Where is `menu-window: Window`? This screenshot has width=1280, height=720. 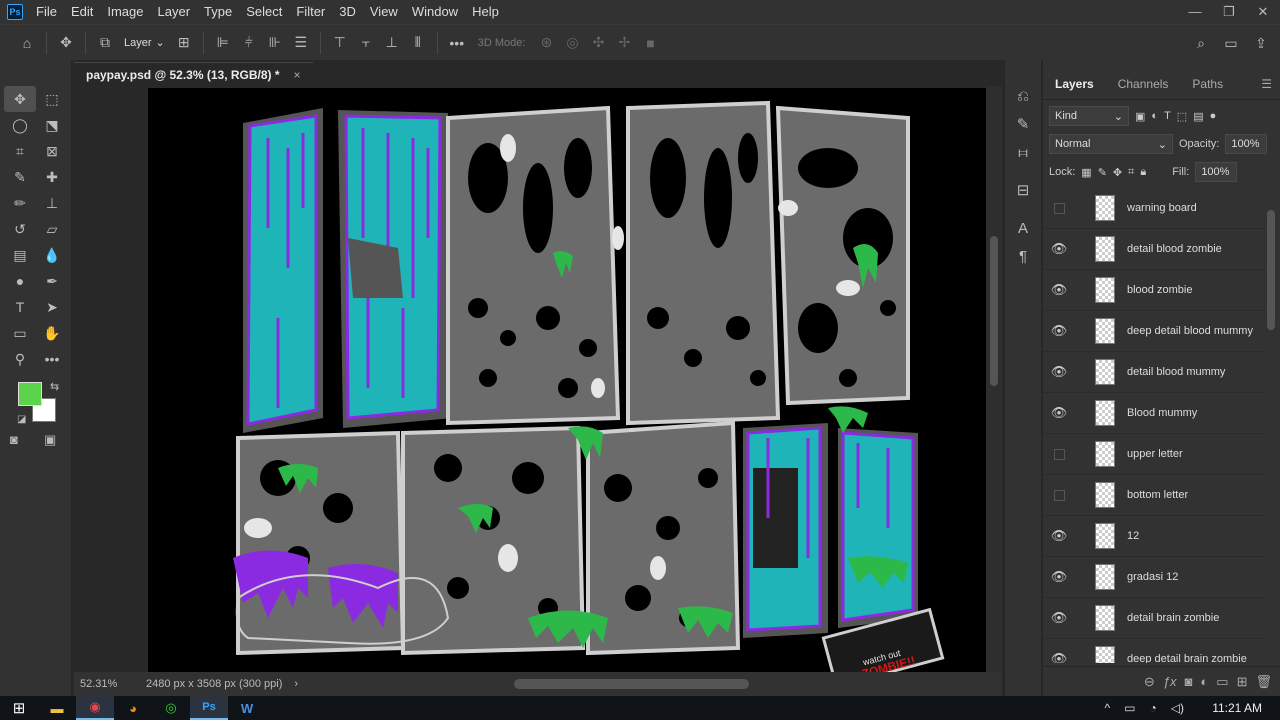 menu-window: Window is located at coordinates (435, 12).